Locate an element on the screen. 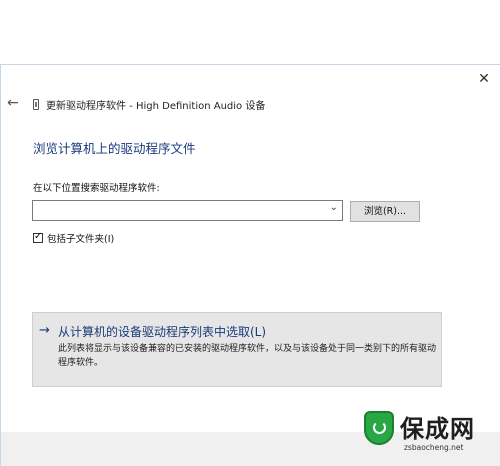  checkmark-icon: ✓ is located at coordinates (38, 236).